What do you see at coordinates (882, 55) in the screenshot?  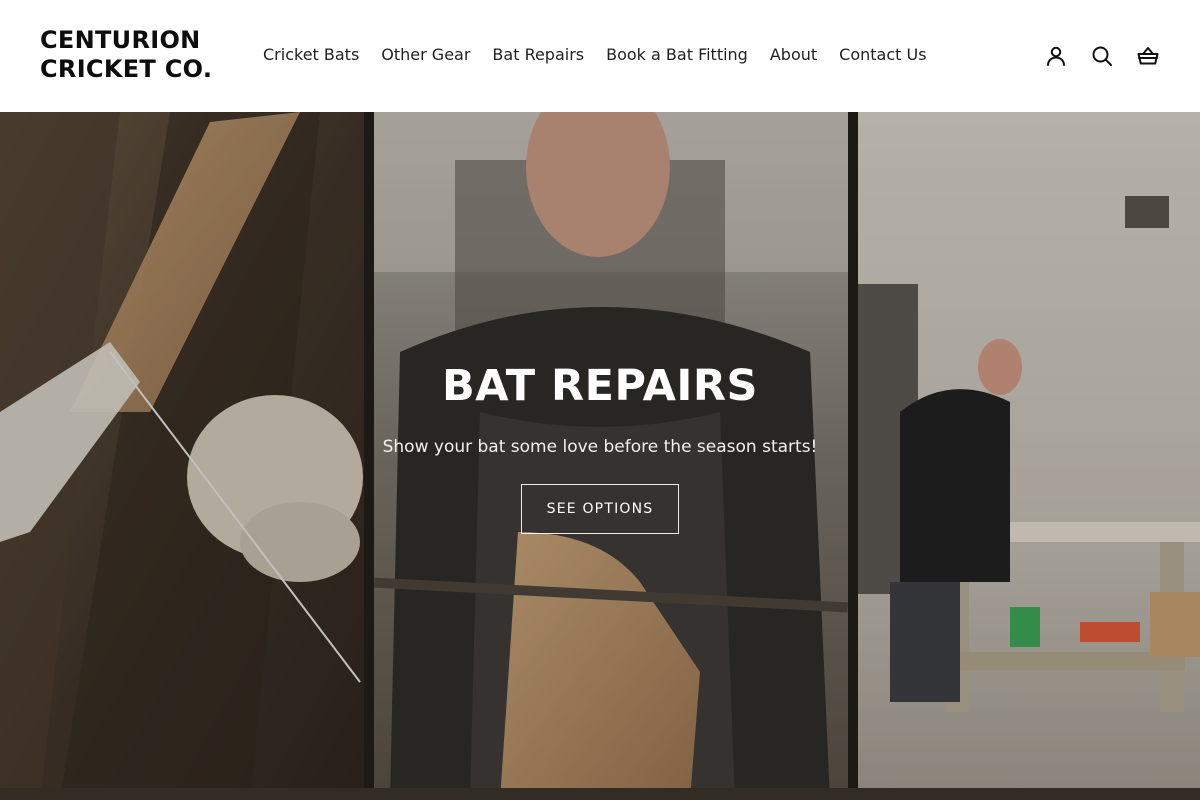 I see `nav-contact-us: Contact Us` at bounding box center [882, 55].